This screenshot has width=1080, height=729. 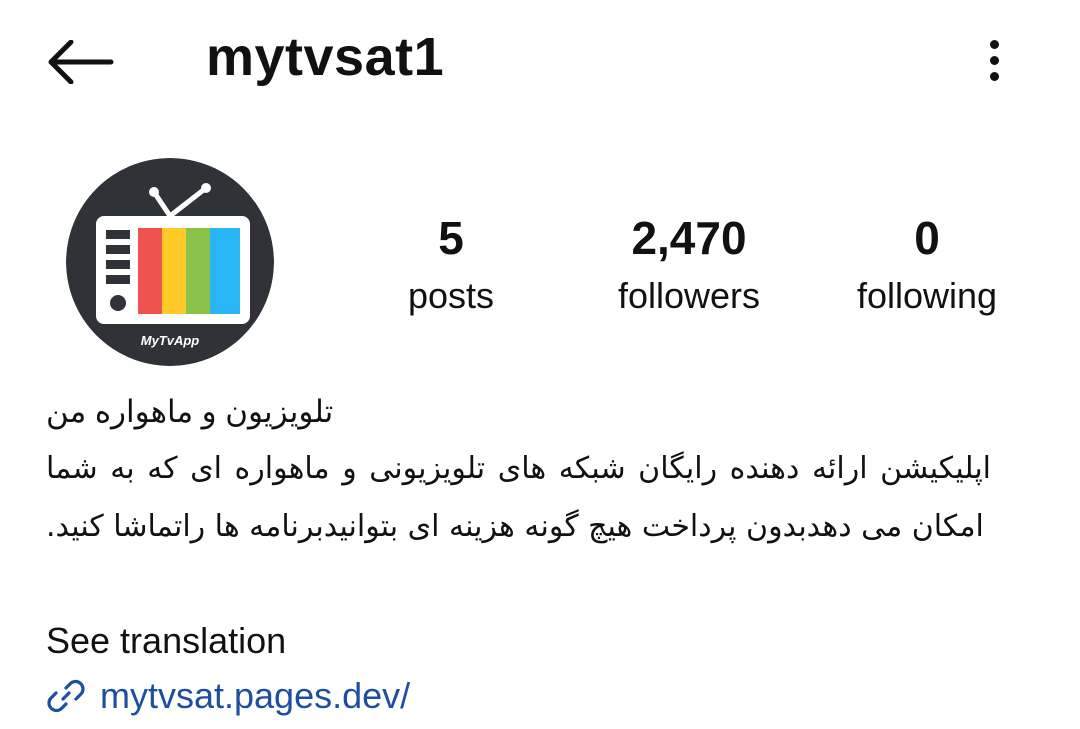 I want to click on stat-following-label: following, so click(x=927, y=295).